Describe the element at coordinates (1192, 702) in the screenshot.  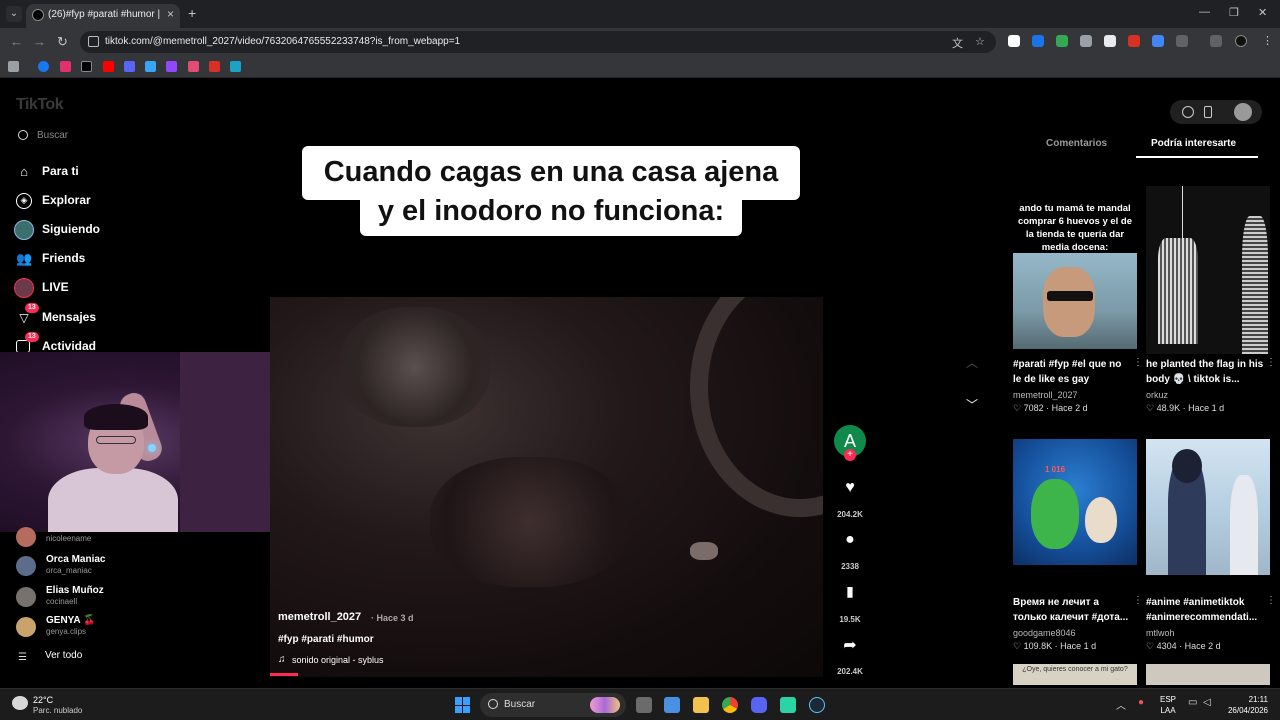
I see `network-icon: ▭` at that location.